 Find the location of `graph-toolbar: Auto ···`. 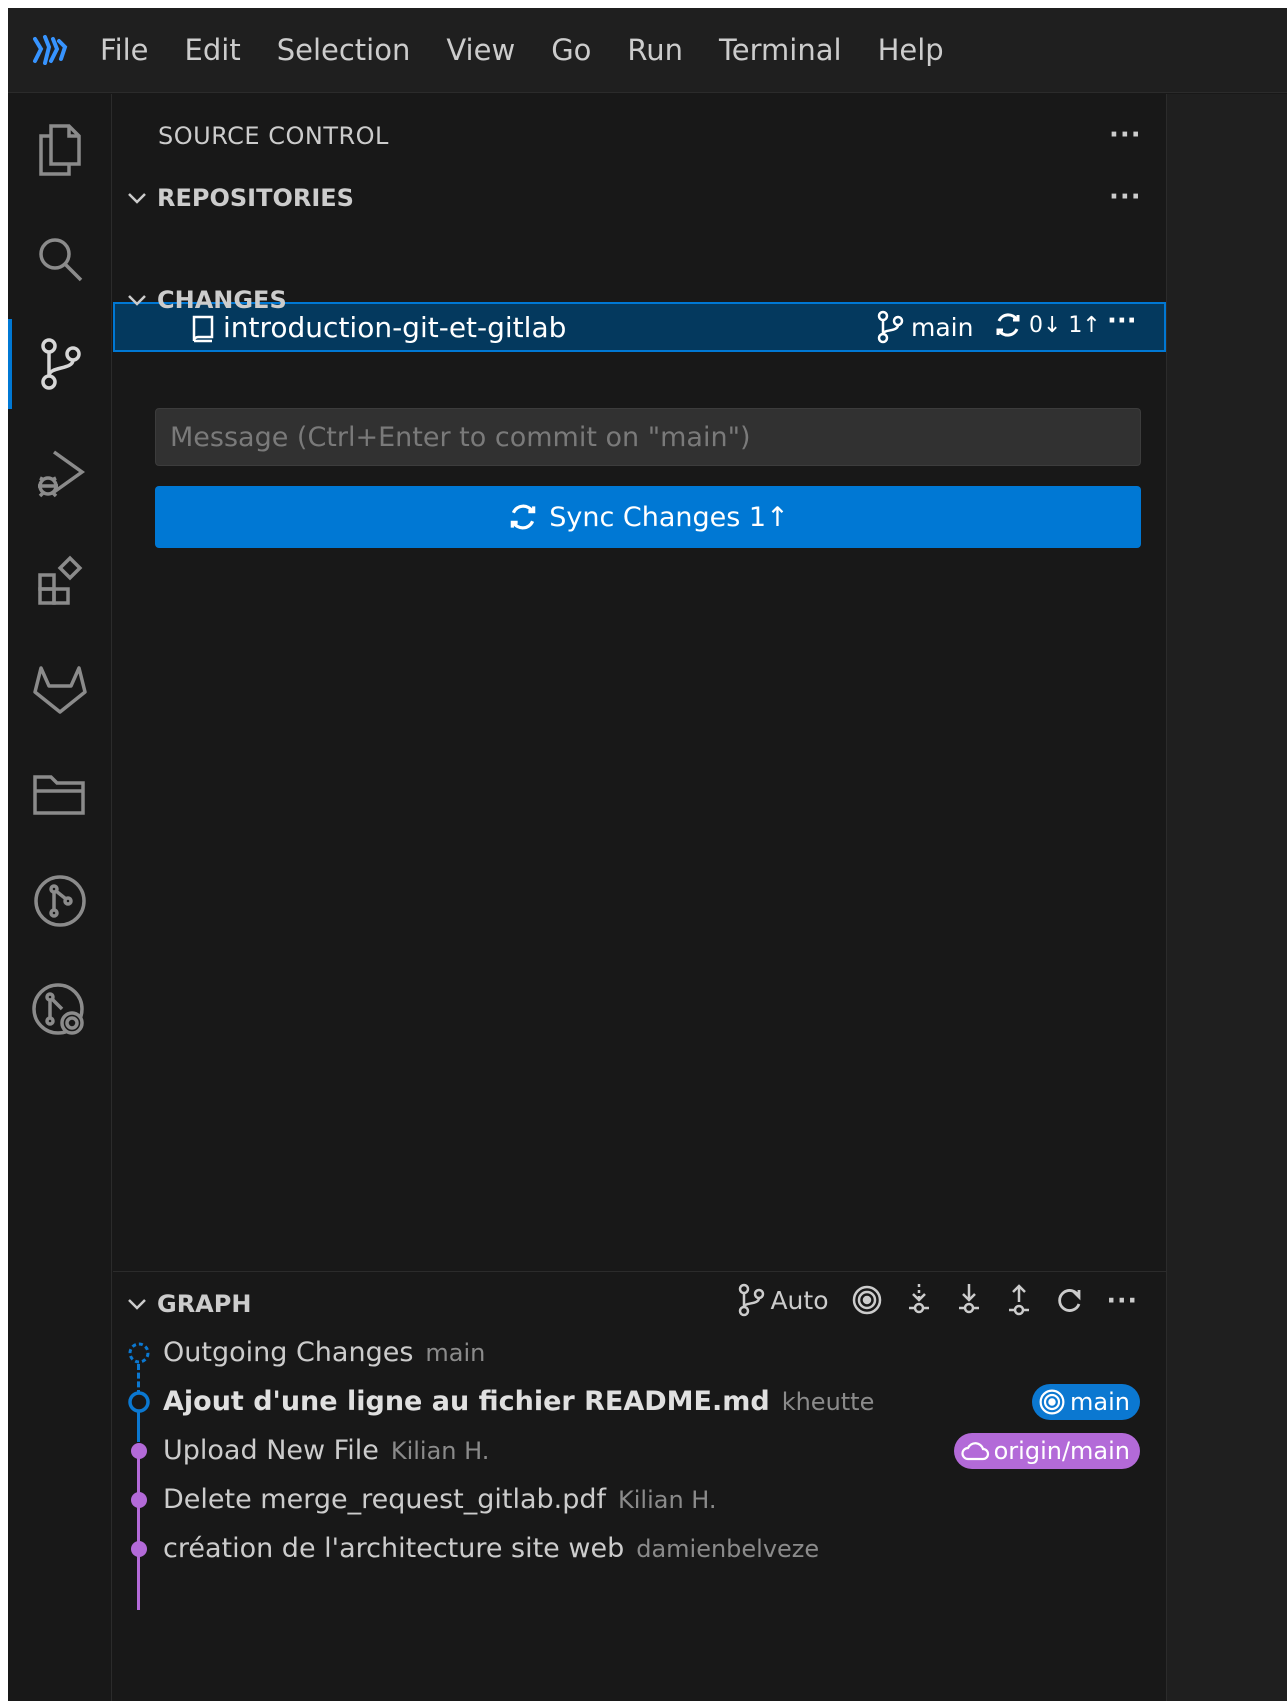

graph-toolbar: Auto ··· is located at coordinates (937, 1300).